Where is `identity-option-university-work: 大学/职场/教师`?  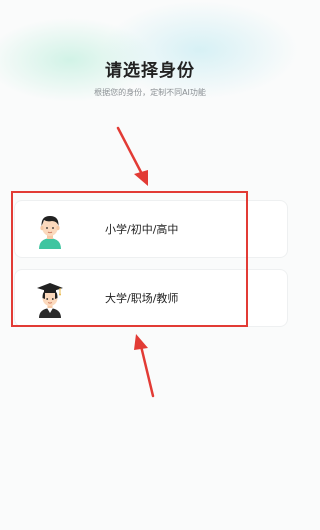
identity-option-university-work: 大学/职场/教师 is located at coordinates (151, 298).